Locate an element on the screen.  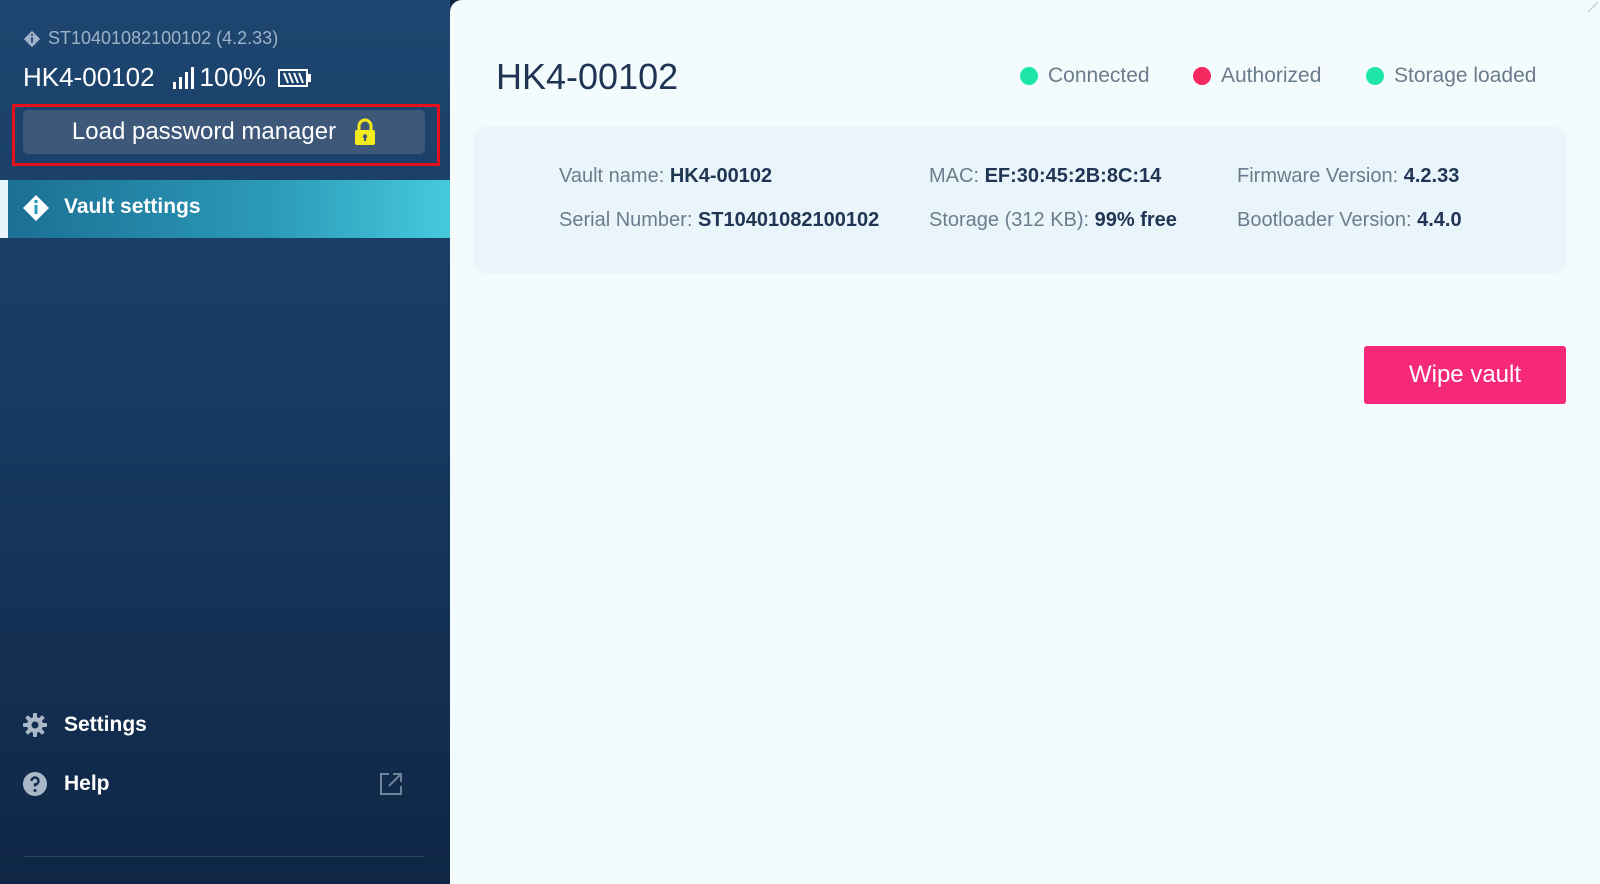
active-indicator is located at coordinates (4, 209).